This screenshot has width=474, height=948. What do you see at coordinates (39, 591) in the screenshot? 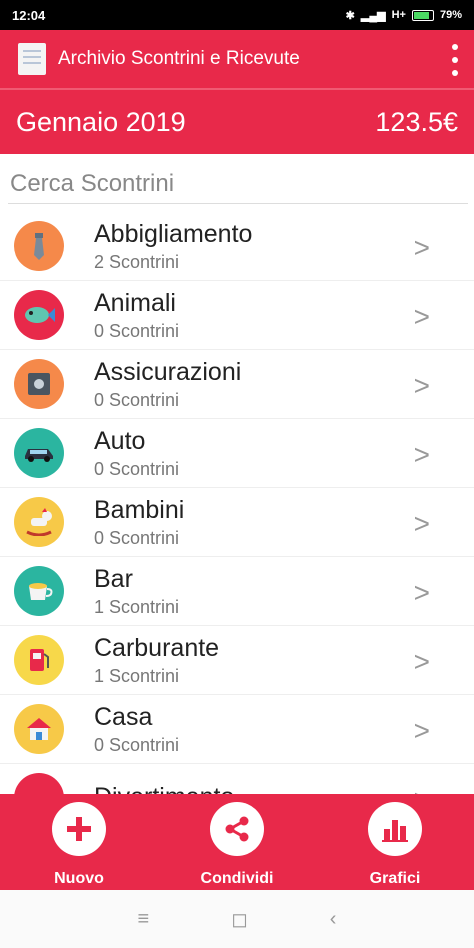
I see `coffee-icon` at bounding box center [39, 591].